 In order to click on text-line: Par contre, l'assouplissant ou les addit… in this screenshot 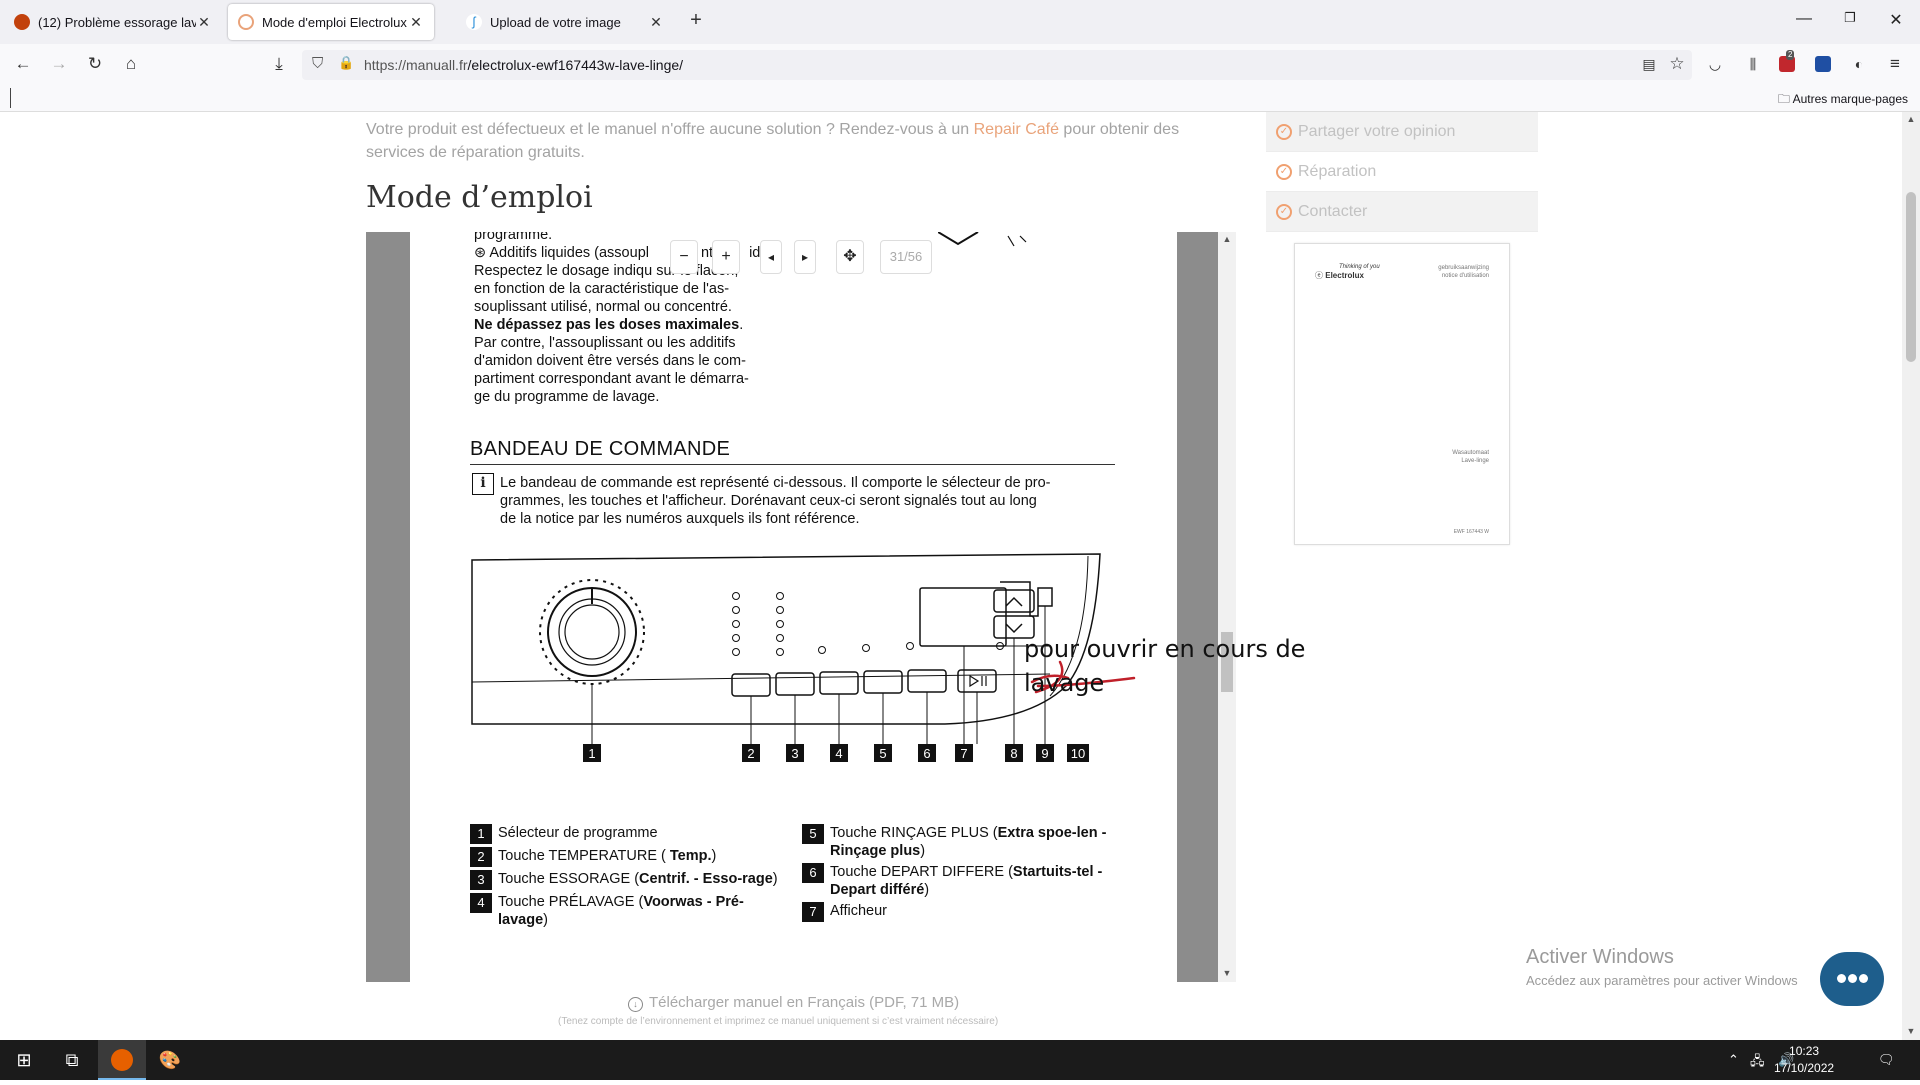, I will do `click(605, 343)`.